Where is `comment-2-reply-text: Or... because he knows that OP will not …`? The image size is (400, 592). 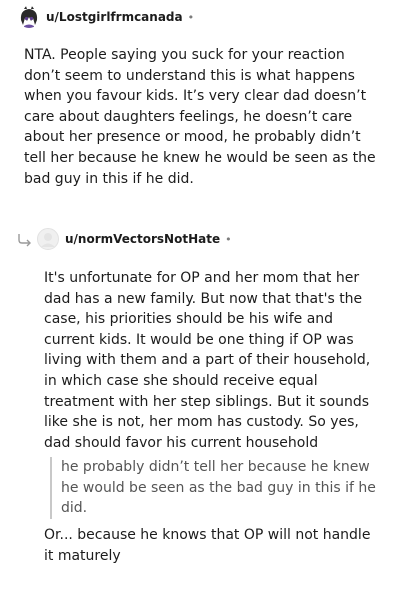
comment-2-reply-text: Or... because he knows that OP will not … is located at coordinates (207, 545).